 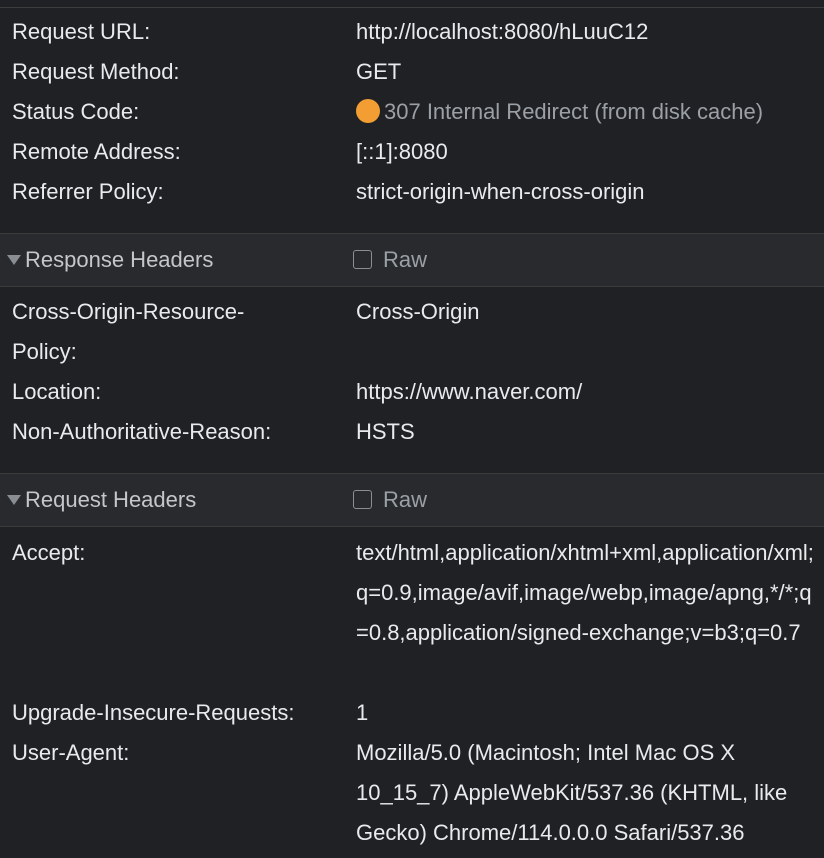 What do you see at coordinates (590, 392) in the screenshot?
I see `header-value: https://www.naver.com/` at bounding box center [590, 392].